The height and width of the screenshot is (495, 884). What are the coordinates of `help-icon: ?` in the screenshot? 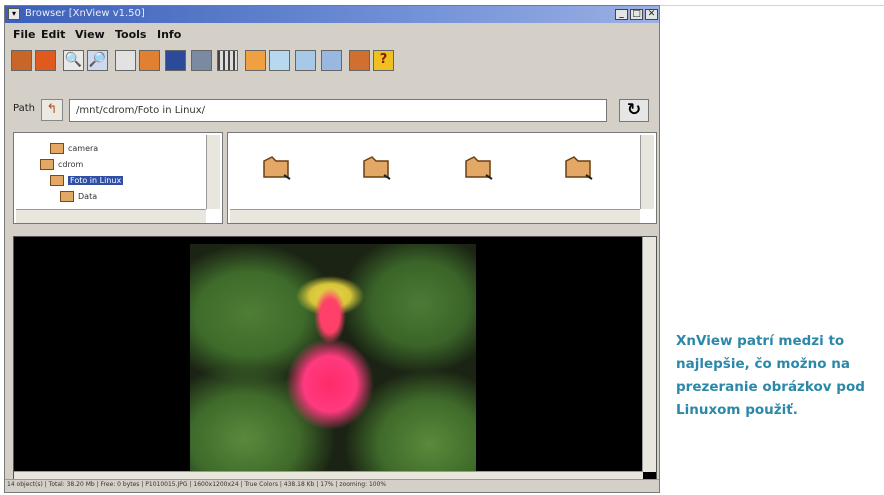 It's located at (383, 60).